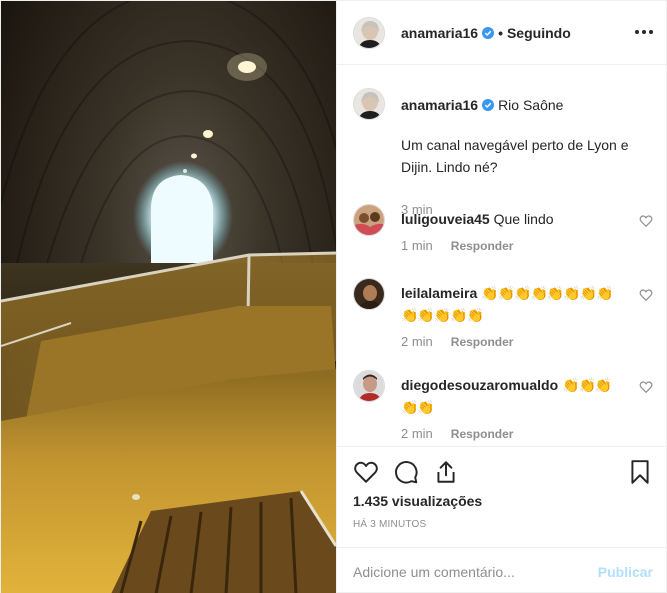 This screenshot has width=667, height=593. What do you see at coordinates (539, 33) in the screenshot?
I see `following-button: Seguindo` at bounding box center [539, 33].